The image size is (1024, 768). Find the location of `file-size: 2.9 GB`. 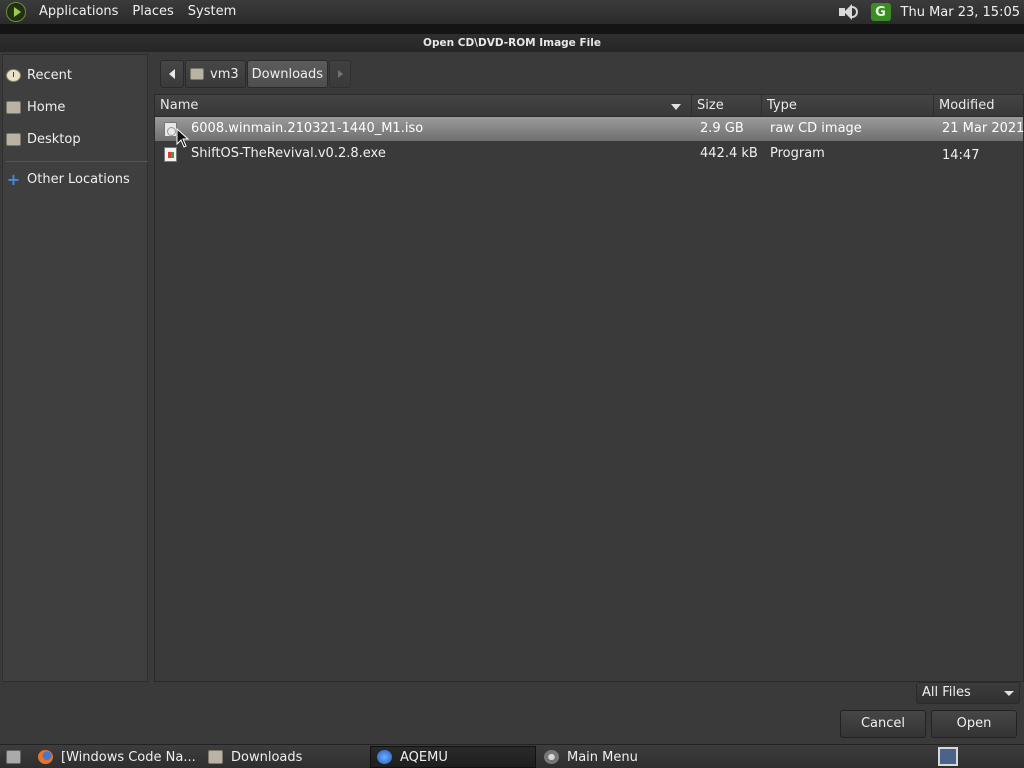

file-size: 2.9 GB is located at coordinates (722, 128).